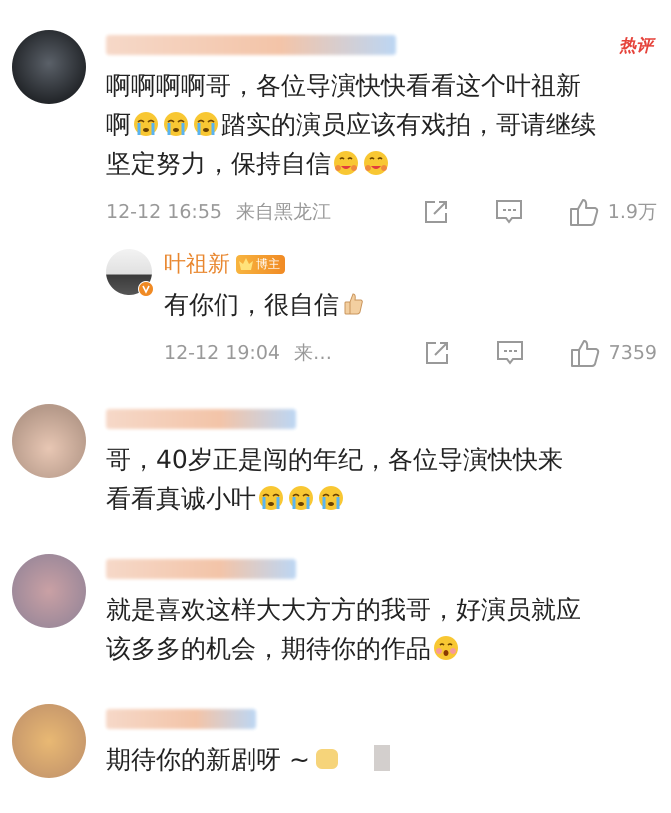 The image size is (671, 813). What do you see at coordinates (118, 124) in the screenshot?
I see `comment-text: 啊` at bounding box center [118, 124].